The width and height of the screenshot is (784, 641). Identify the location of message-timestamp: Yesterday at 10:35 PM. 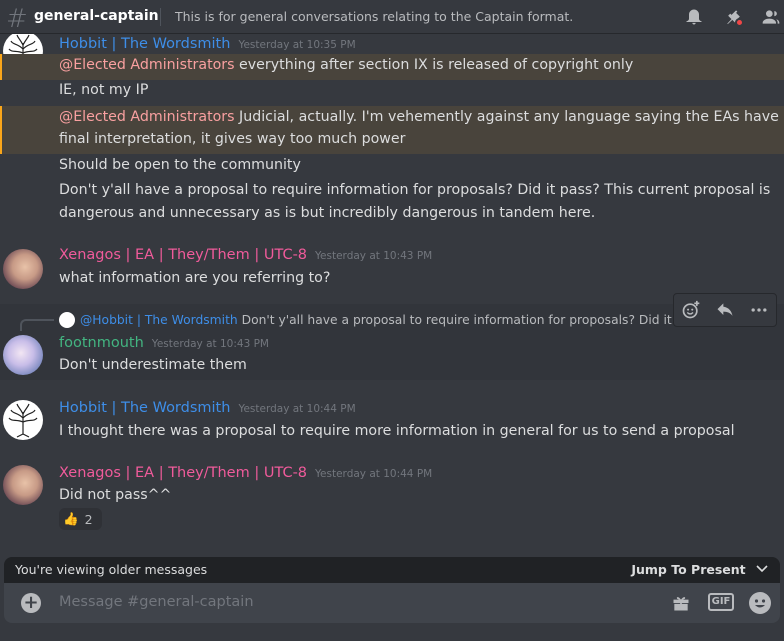
(297, 45).